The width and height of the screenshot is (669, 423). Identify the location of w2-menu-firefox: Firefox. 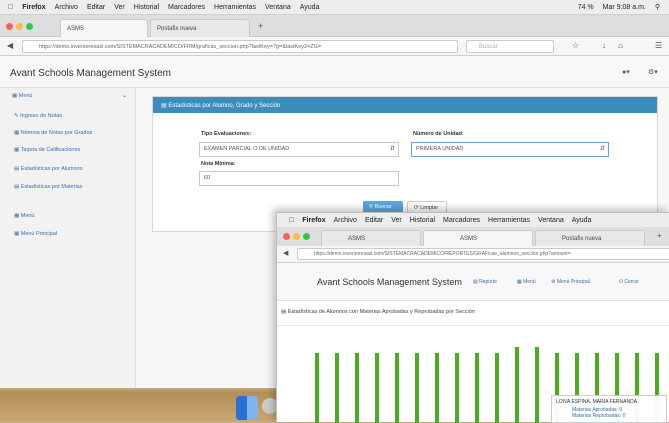
(313, 220).